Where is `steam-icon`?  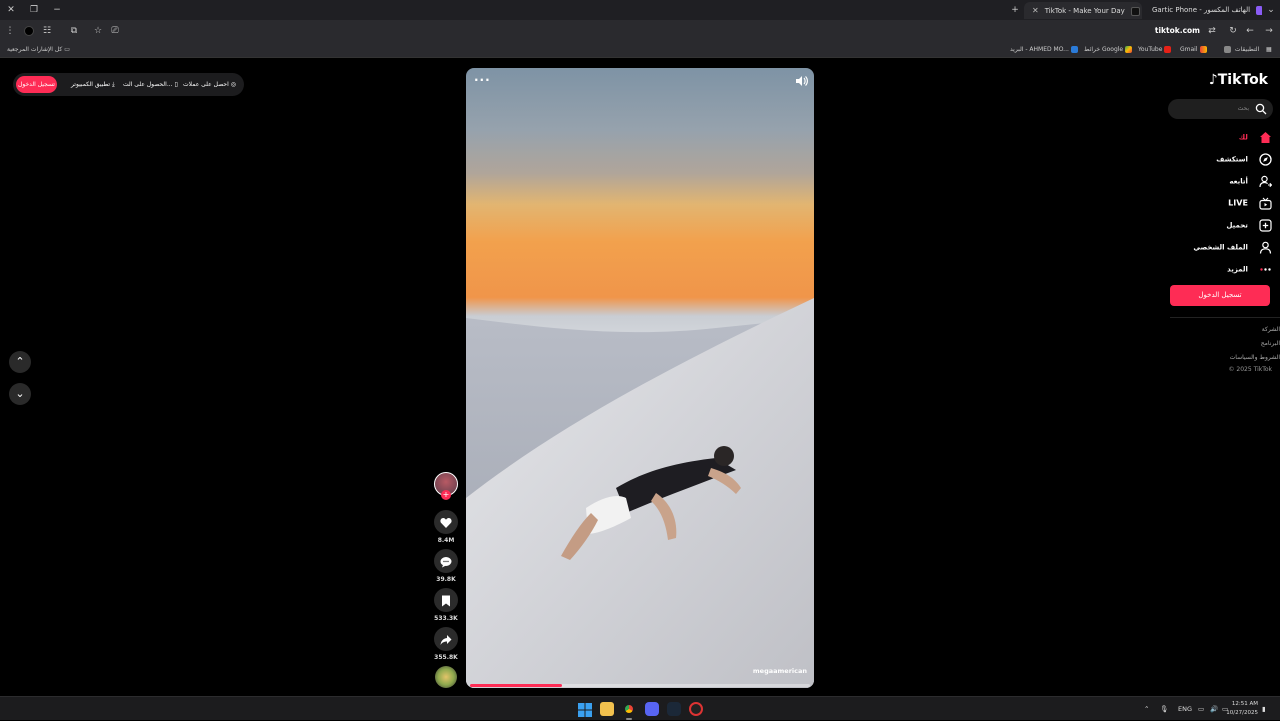
steam-icon is located at coordinates (674, 709).